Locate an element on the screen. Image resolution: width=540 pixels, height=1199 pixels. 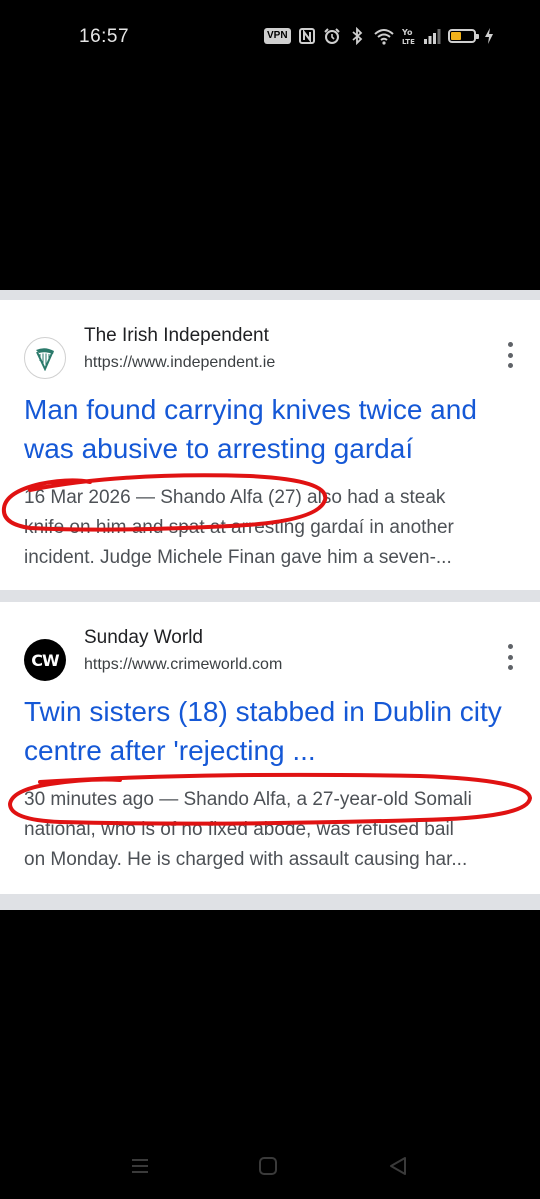
nfc-icon is located at coordinates (306, 36).